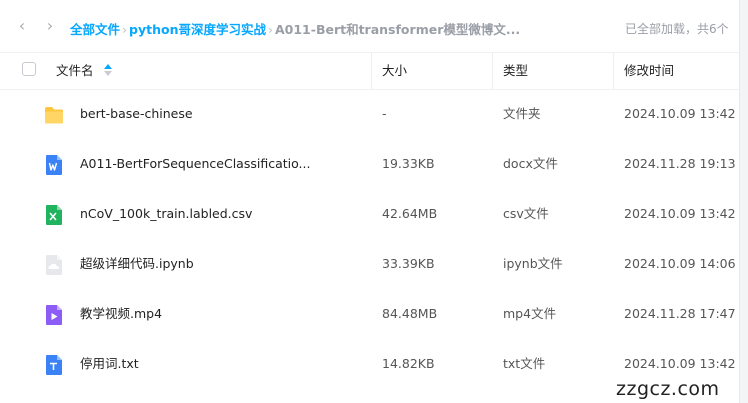  What do you see at coordinates (54, 165) in the screenshot?
I see `word-doc-icon` at bounding box center [54, 165].